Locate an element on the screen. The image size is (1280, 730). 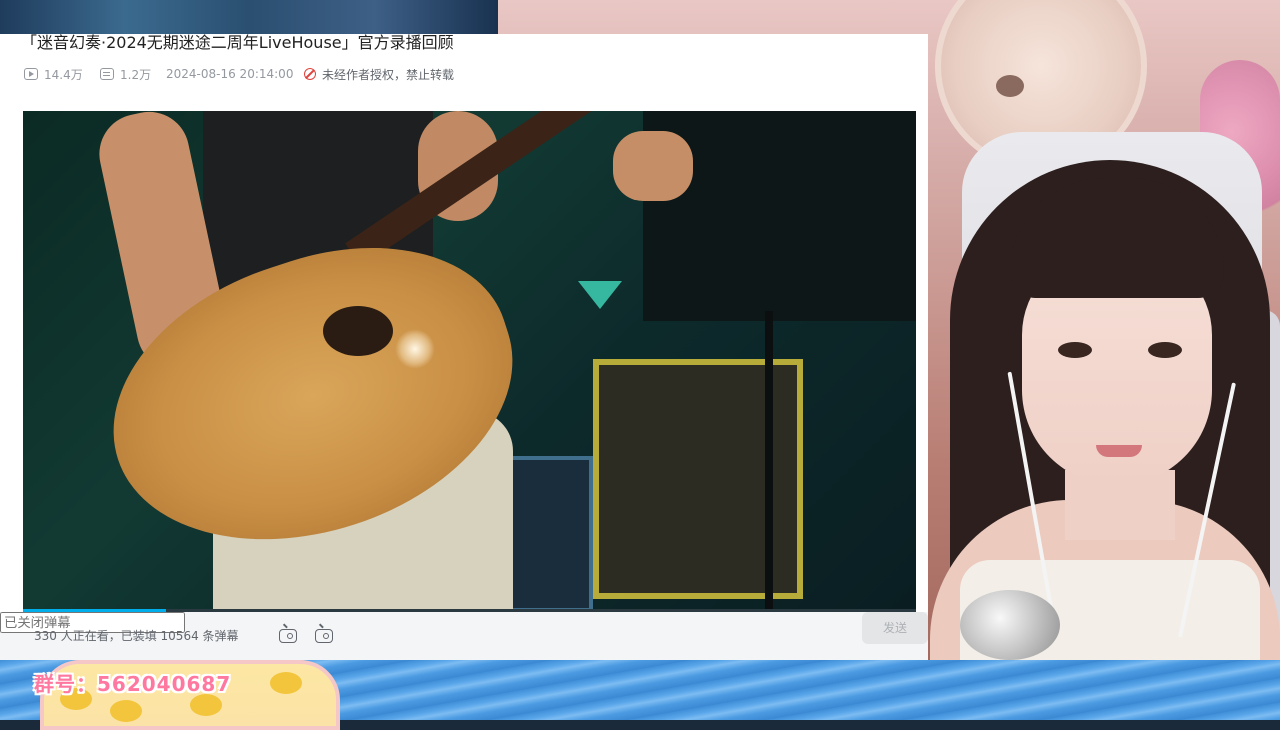
danmaku-settings-icon is located at coordinates (324, 636).